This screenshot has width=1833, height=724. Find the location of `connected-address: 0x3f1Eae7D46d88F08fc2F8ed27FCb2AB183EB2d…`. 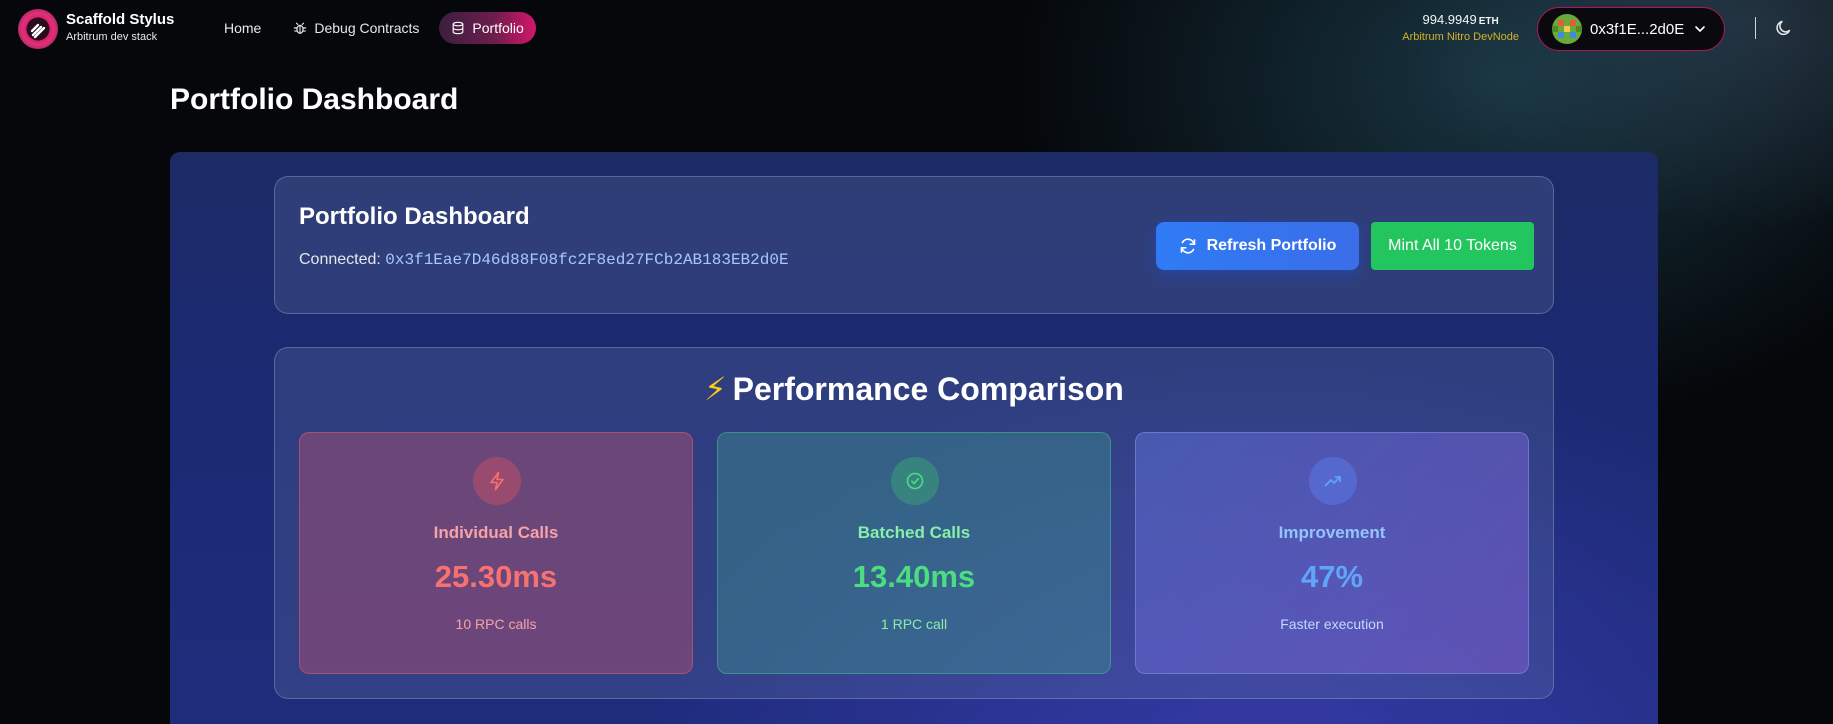

connected-address: 0x3f1Eae7D46d88F08fc2F8ed27FCb2AB183EB2d… is located at coordinates (586, 260).